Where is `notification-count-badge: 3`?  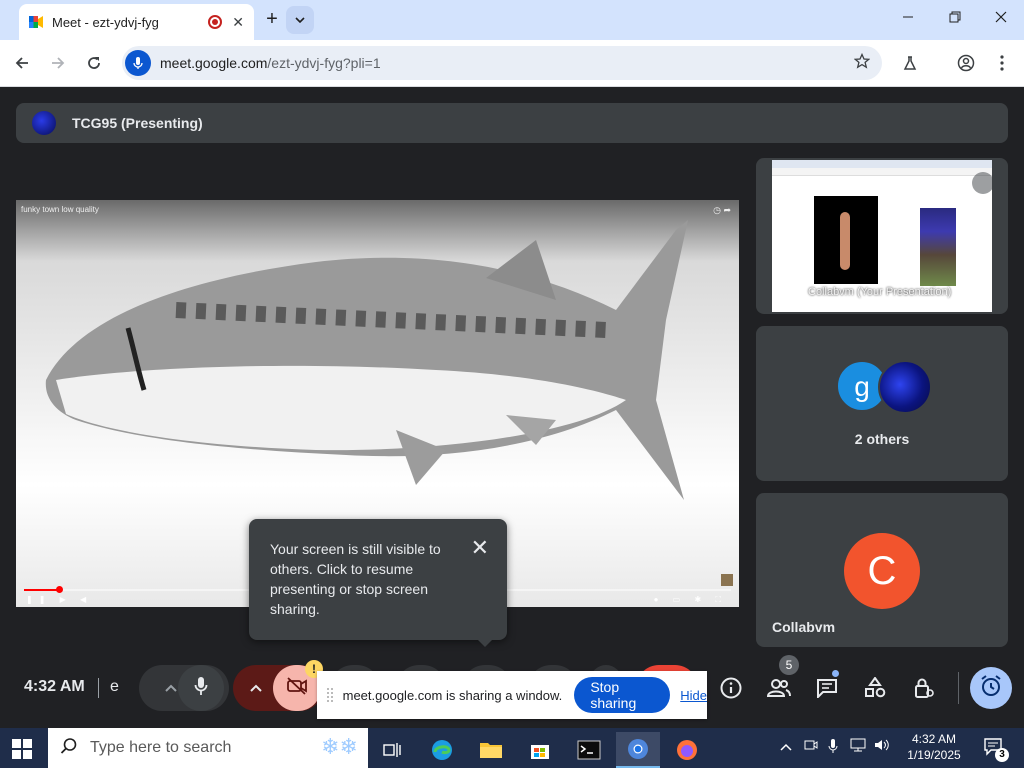 notification-count-badge: 3 is located at coordinates (1002, 755).